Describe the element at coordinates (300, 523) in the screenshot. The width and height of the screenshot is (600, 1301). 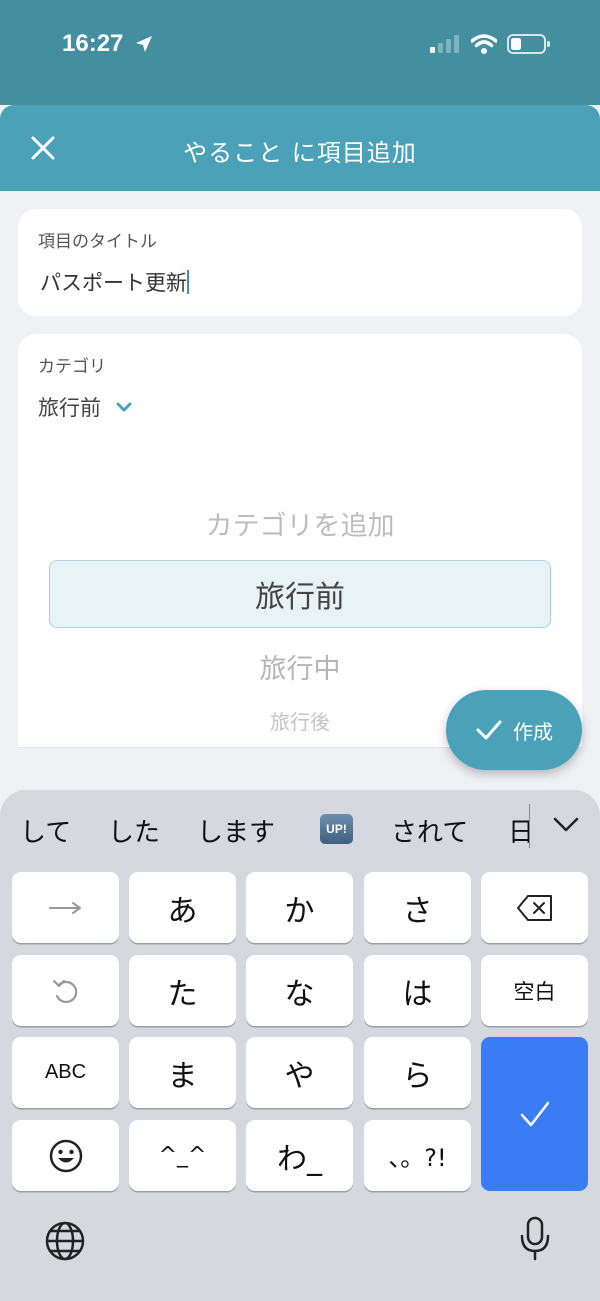
I see `picker-option-add-category: カテゴリを追加` at that location.